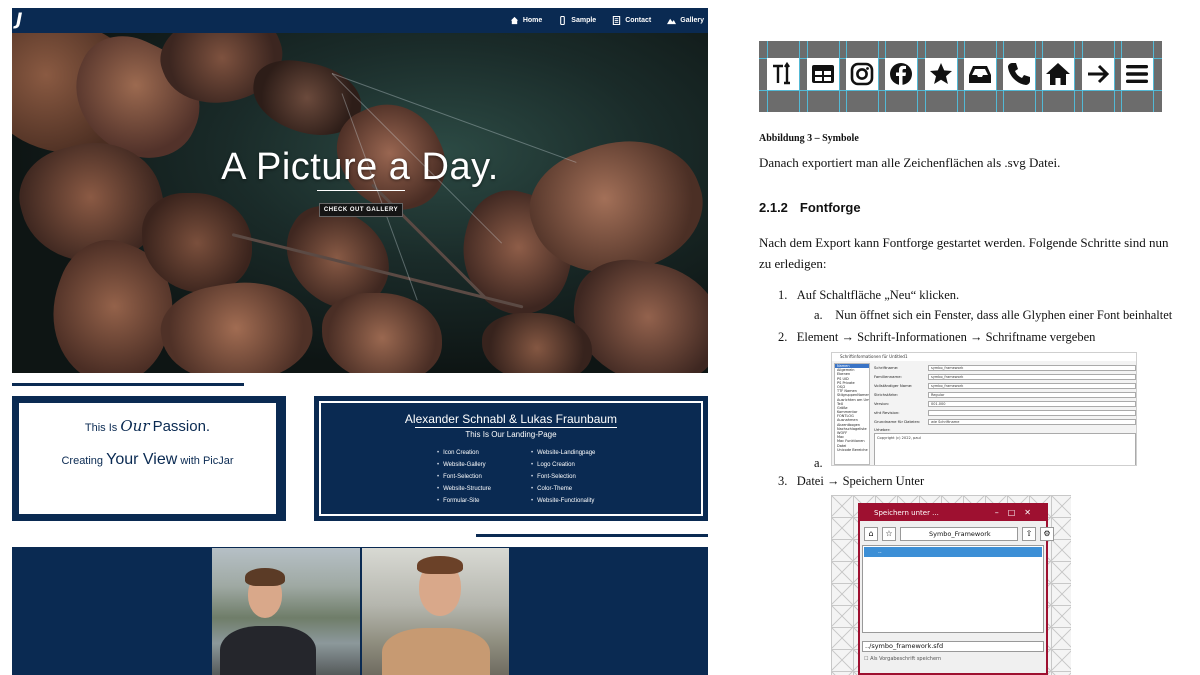 This screenshot has width=1200, height=675. Describe the element at coordinates (511, 419) in the screenshot. I see `authors-title: Alexander Schnabl & Lukas Fraunbaum` at that location.